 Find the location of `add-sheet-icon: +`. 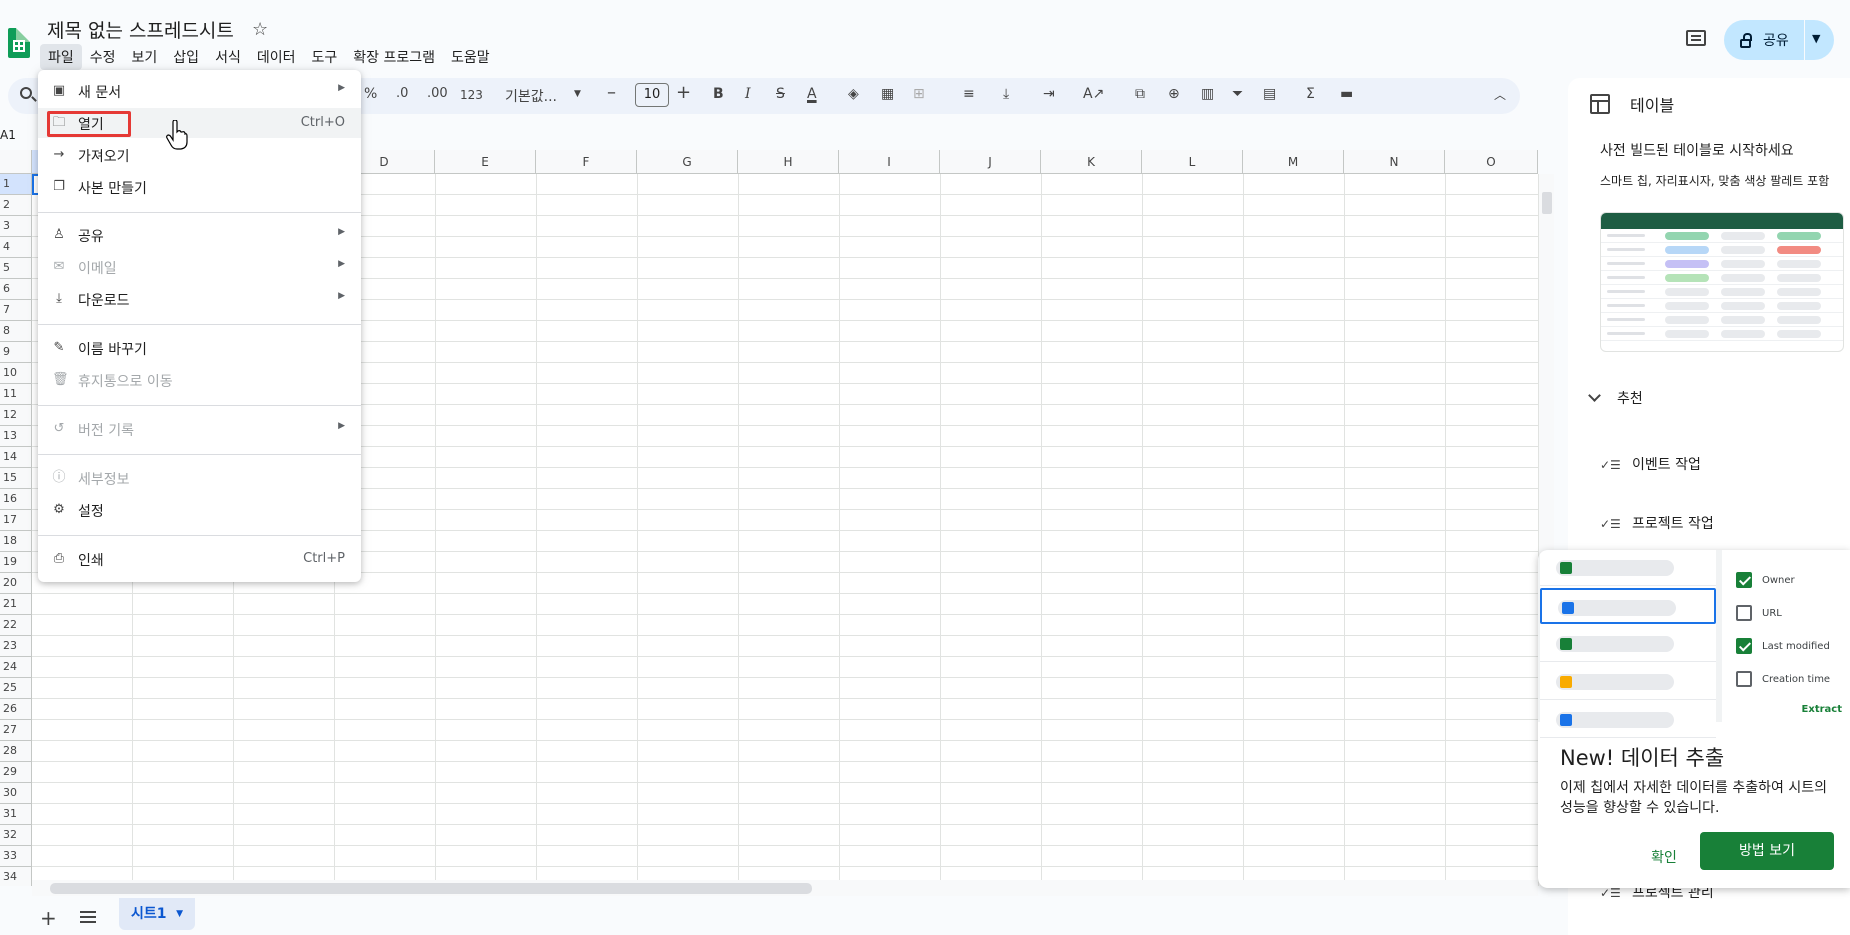

add-sheet-icon: + is located at coordinates (48, 918).